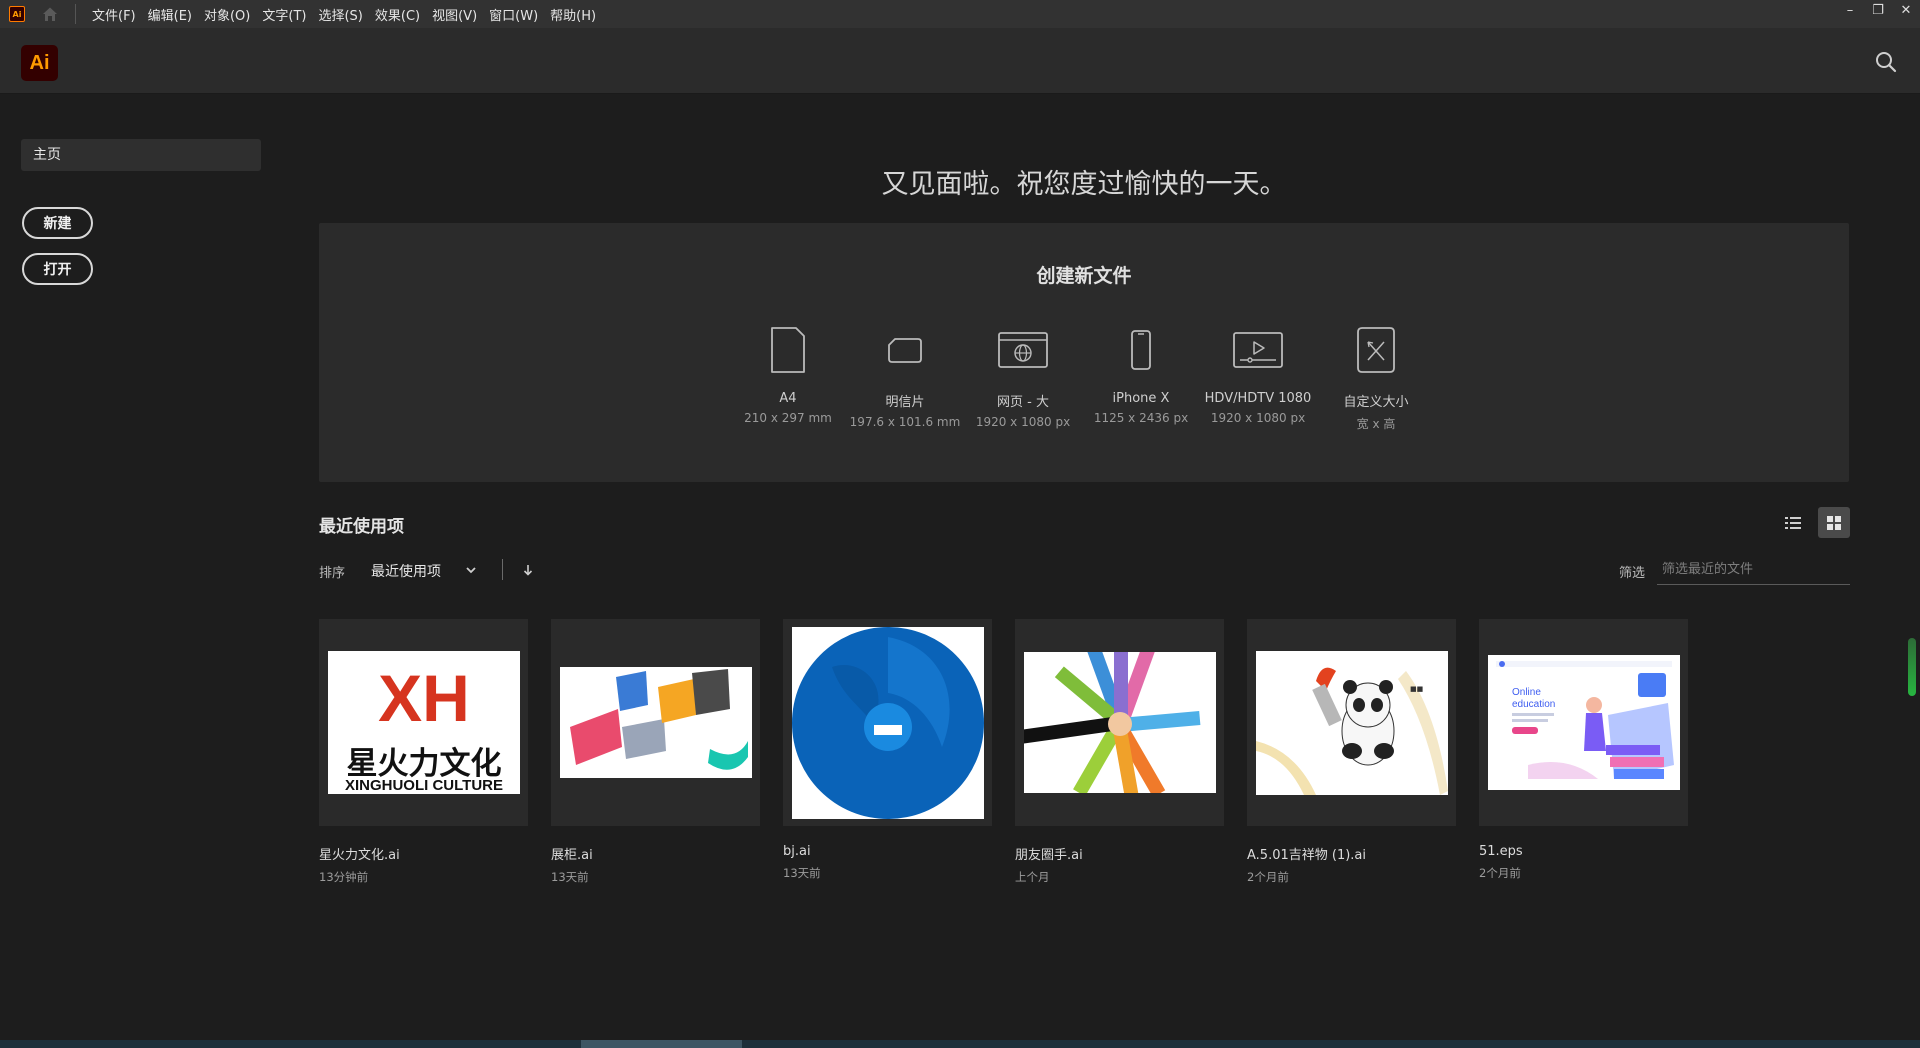 This screenshot has width=1920, height=1048. Describe the element at coordinates (340, 14) in the screenshot. I see `menu-select: 选择(S)` at that location.